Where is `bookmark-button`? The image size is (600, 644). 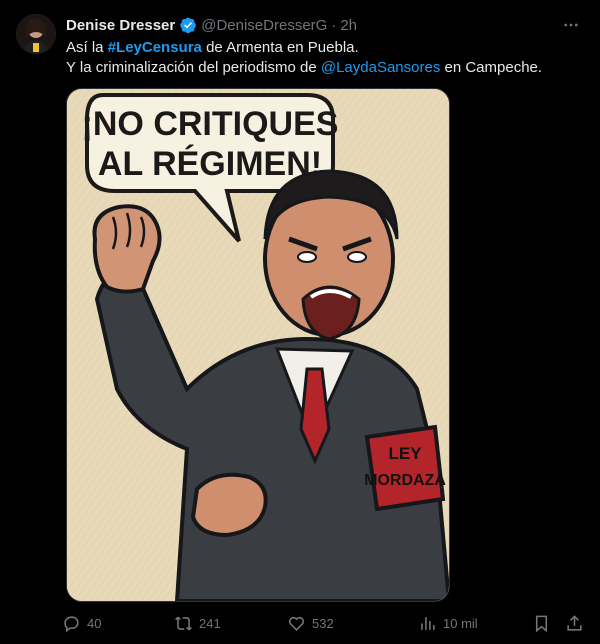
bookmark-button is located at coordinates (544, 623).